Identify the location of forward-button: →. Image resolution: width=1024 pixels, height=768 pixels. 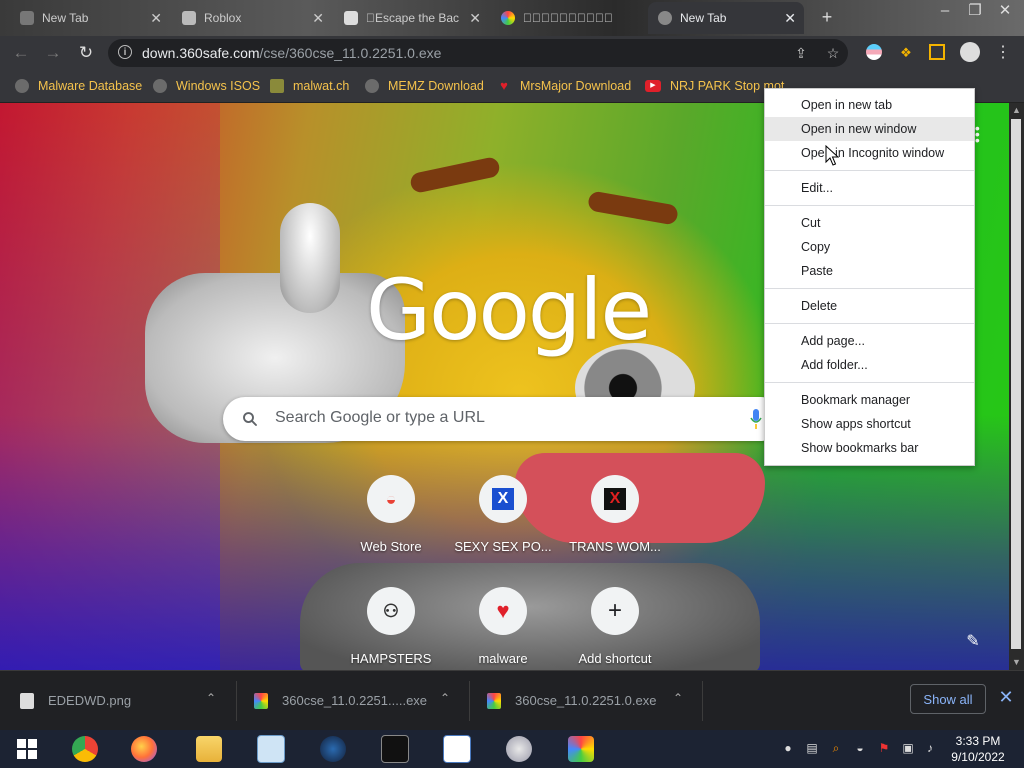
(53, 53).